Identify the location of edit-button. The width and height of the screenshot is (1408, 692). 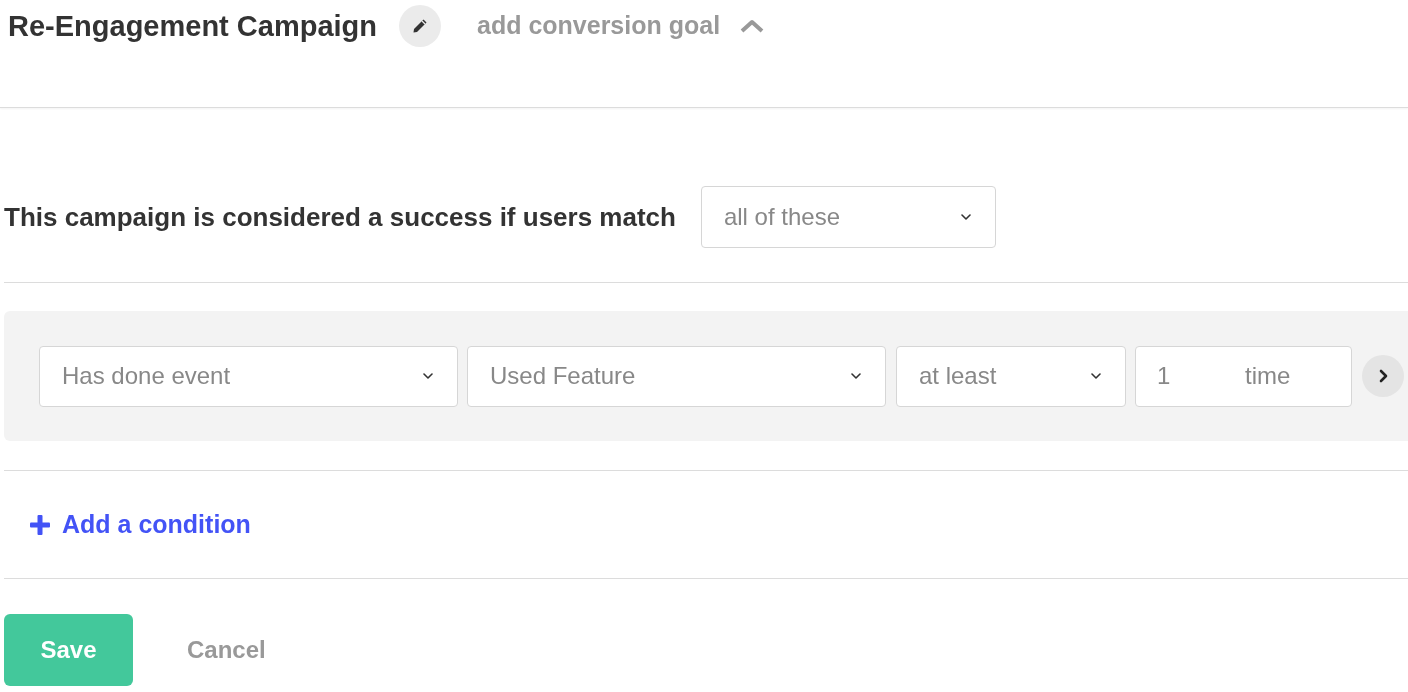
(420, 26).